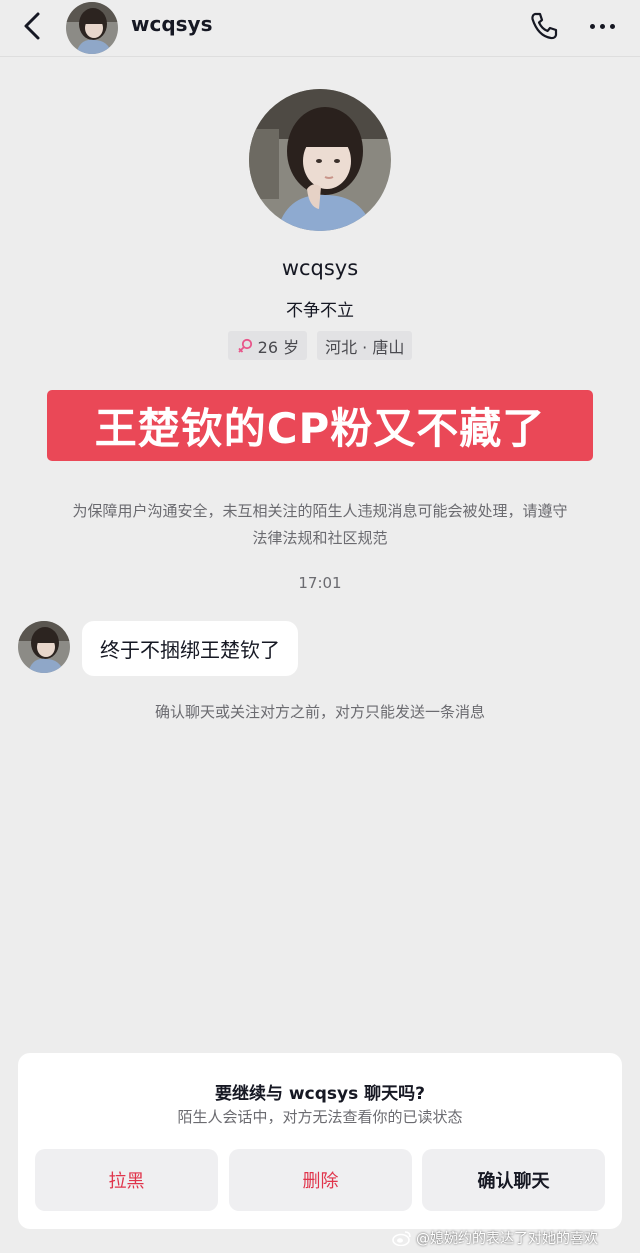  Describe the element at coordinates (320, 1094) in the screenshot. I see `sheet-title: 要继续与 wcqsys 聊天吗?` at that location.